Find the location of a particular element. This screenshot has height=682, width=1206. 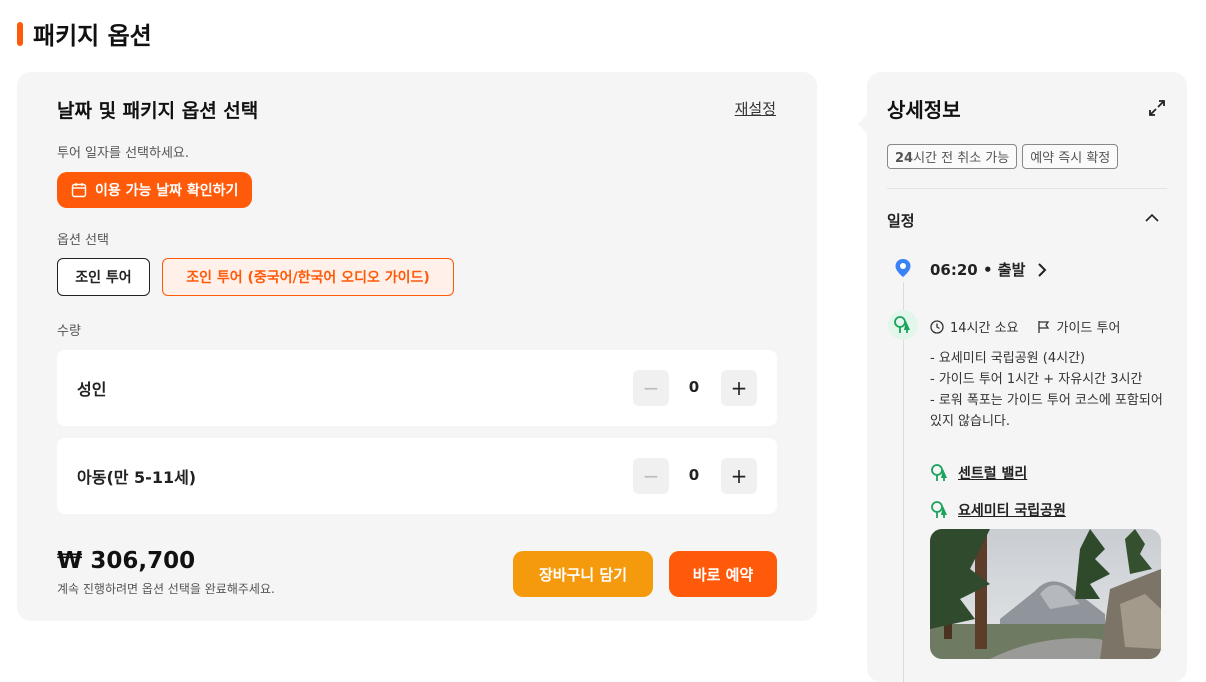

page-title-text: 패키지 옵션 is located at coordinates (92, 36).